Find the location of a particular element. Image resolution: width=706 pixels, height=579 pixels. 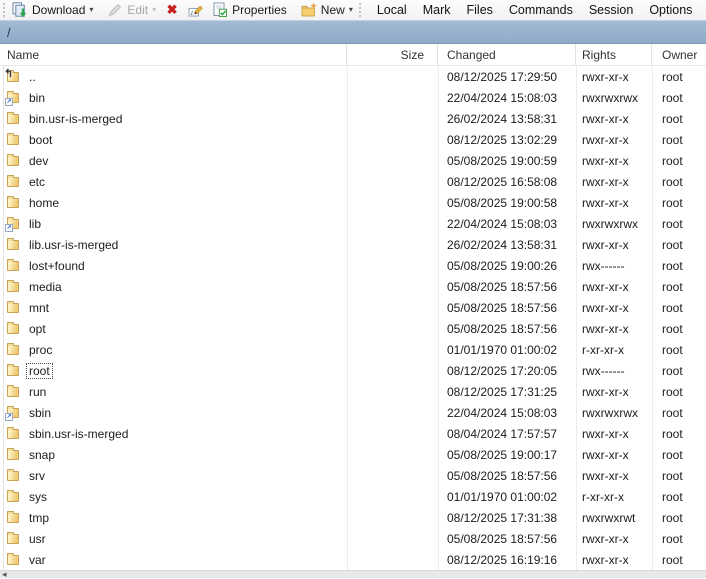

new-button: New ▾ is located at coordinates (327, 10).